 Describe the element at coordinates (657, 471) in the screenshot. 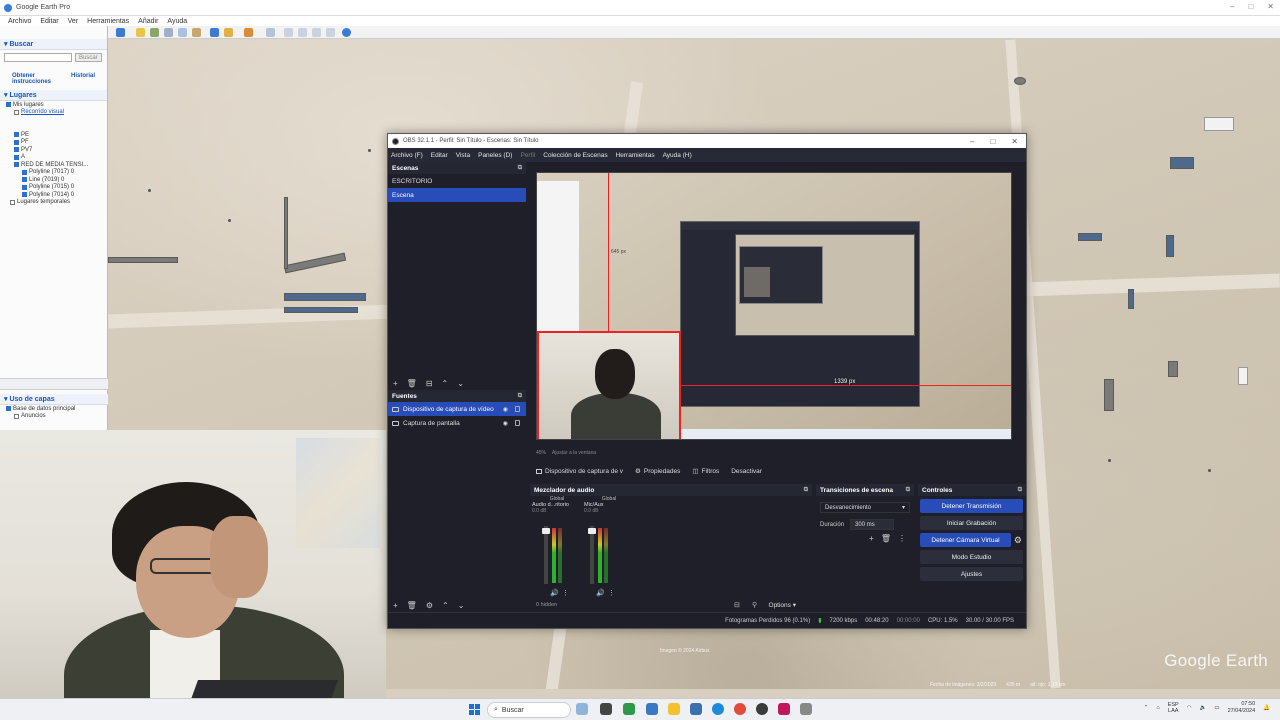

I see `properties-button: ⚙ Propiedades` at that location.